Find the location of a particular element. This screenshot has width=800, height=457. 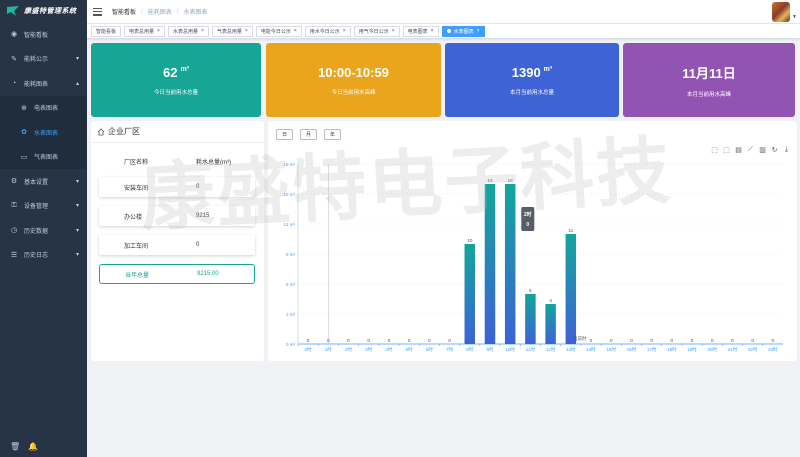

chart-toolbox: ⬚ ⬚ ▤ ⟋ ▥ ↻ ⤓ is located at coordinates (750, 149).